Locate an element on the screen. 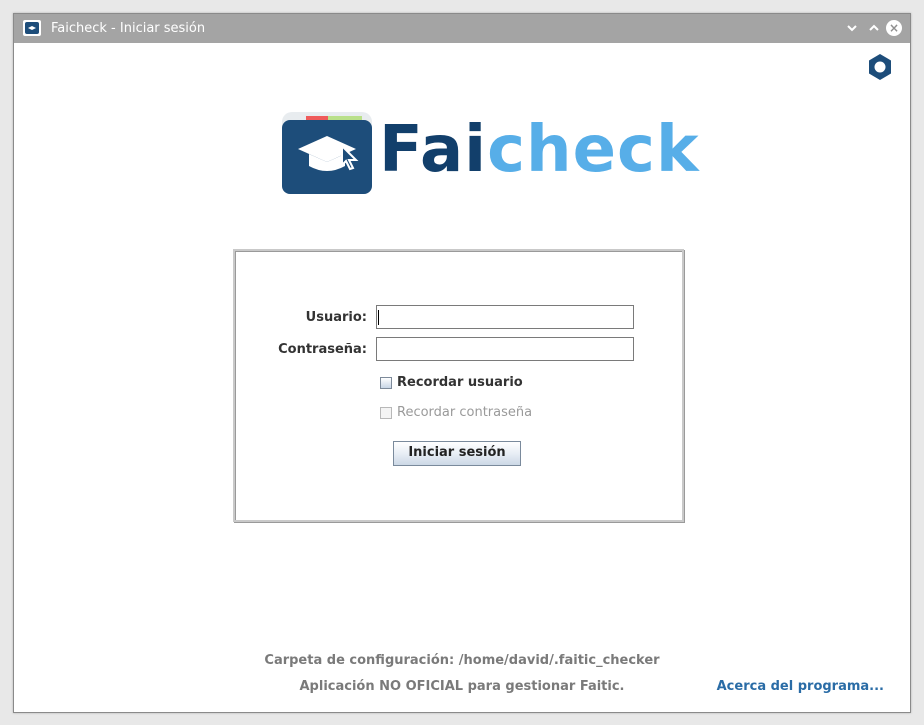 Image resolution: width=924 pixels, height=725 pixels. logo-text-fai: Fai is located at coordinates (433, 150).